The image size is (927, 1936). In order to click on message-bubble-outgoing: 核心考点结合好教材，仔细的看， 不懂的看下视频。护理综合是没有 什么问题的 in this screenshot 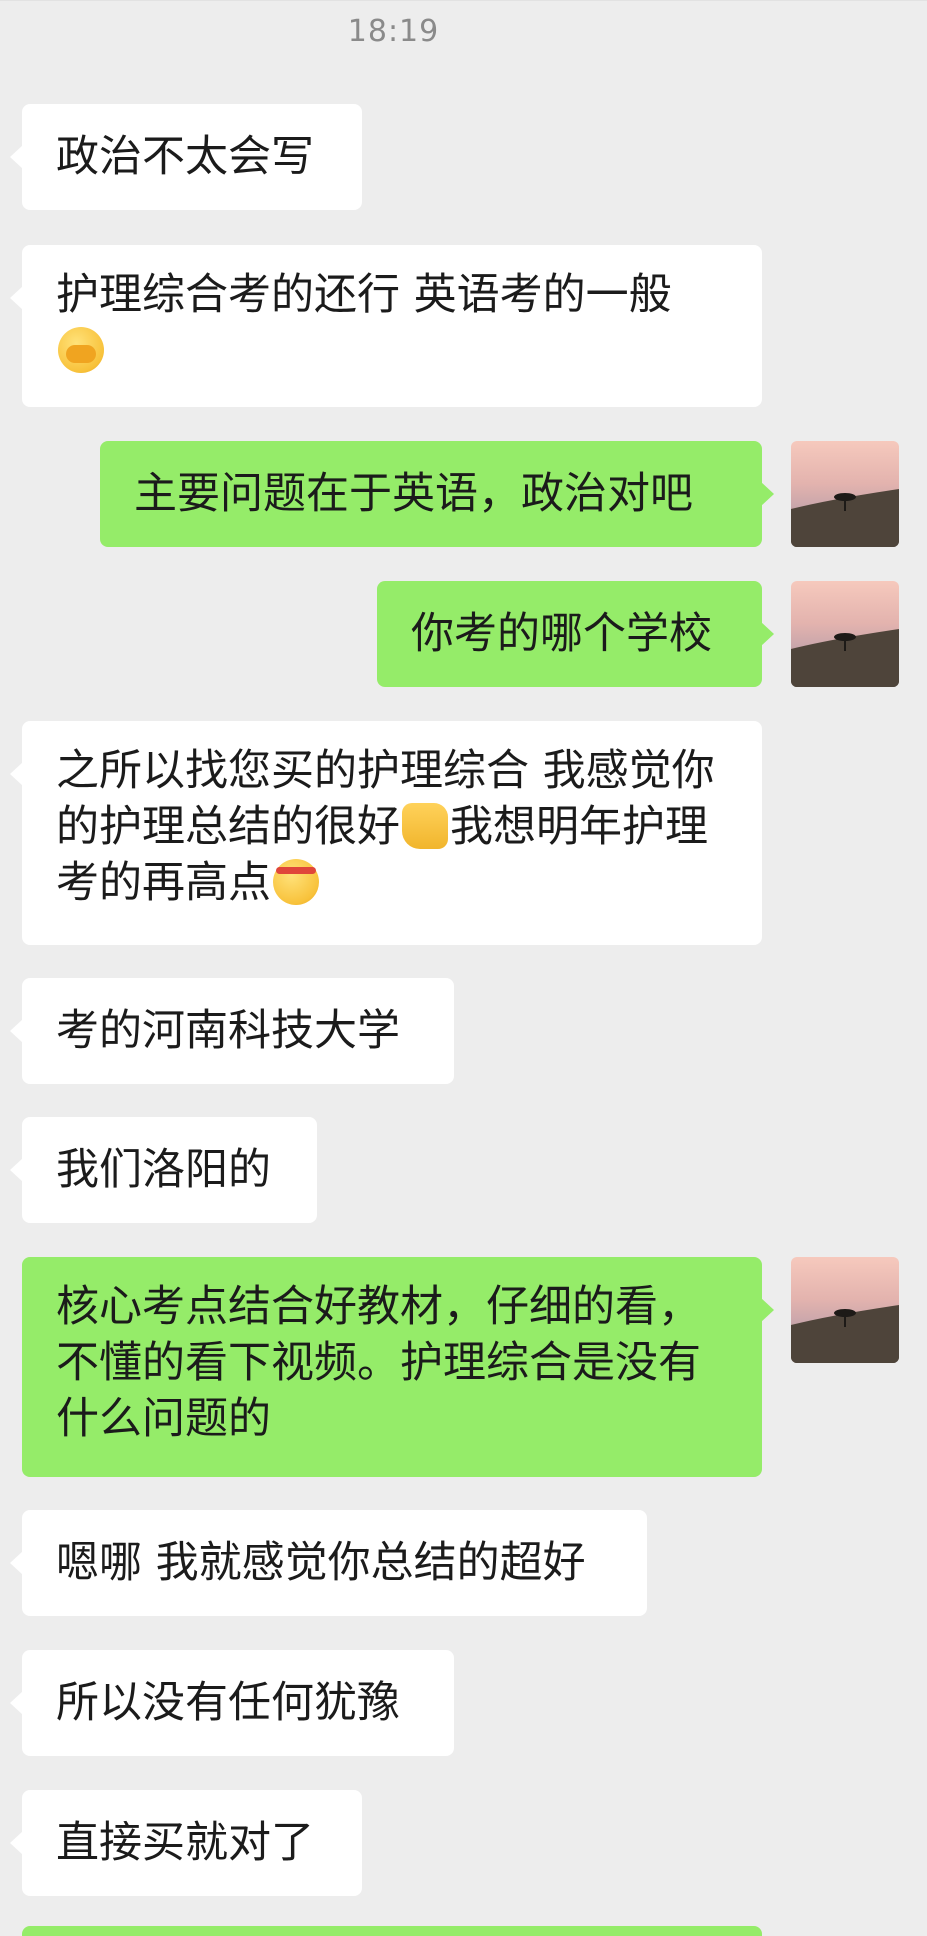, I will do `click(398, 1367)`.